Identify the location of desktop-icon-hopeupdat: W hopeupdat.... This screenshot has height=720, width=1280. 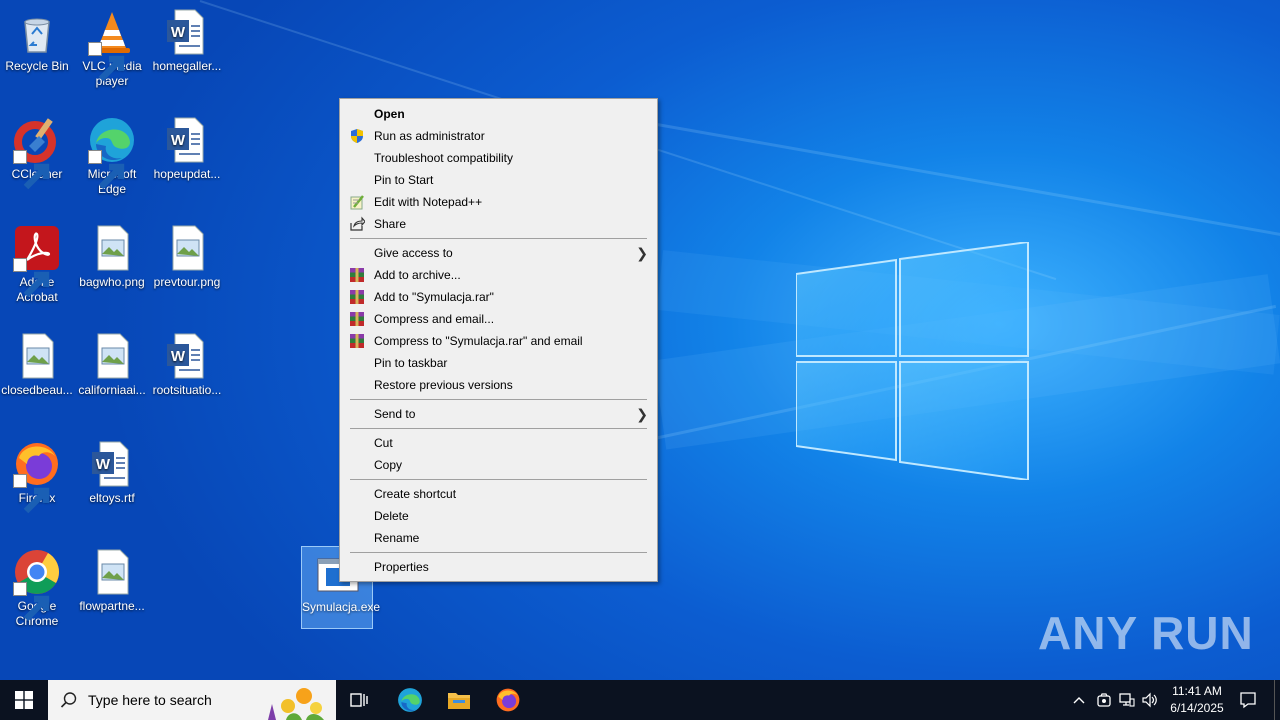
(187, 149).